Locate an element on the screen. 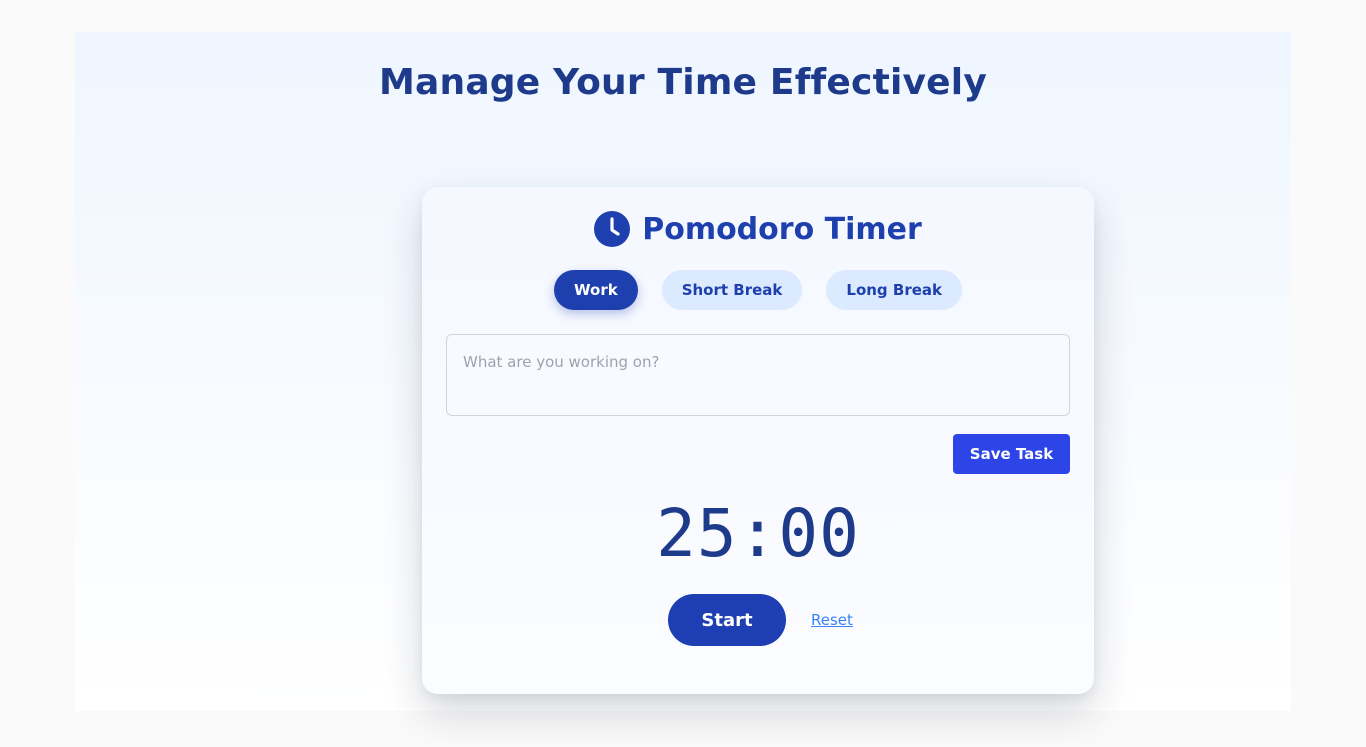  task-input is located at coordinates (758, 375).